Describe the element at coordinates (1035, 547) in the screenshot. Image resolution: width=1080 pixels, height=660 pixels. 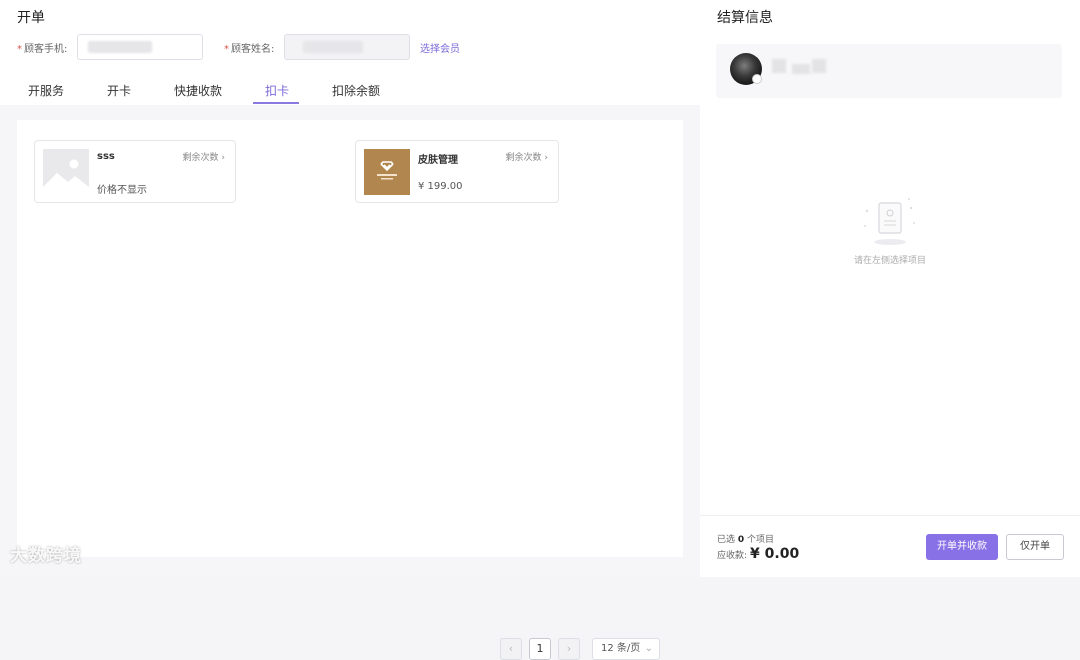
I see `order-only-button: 仅开单` at that location.